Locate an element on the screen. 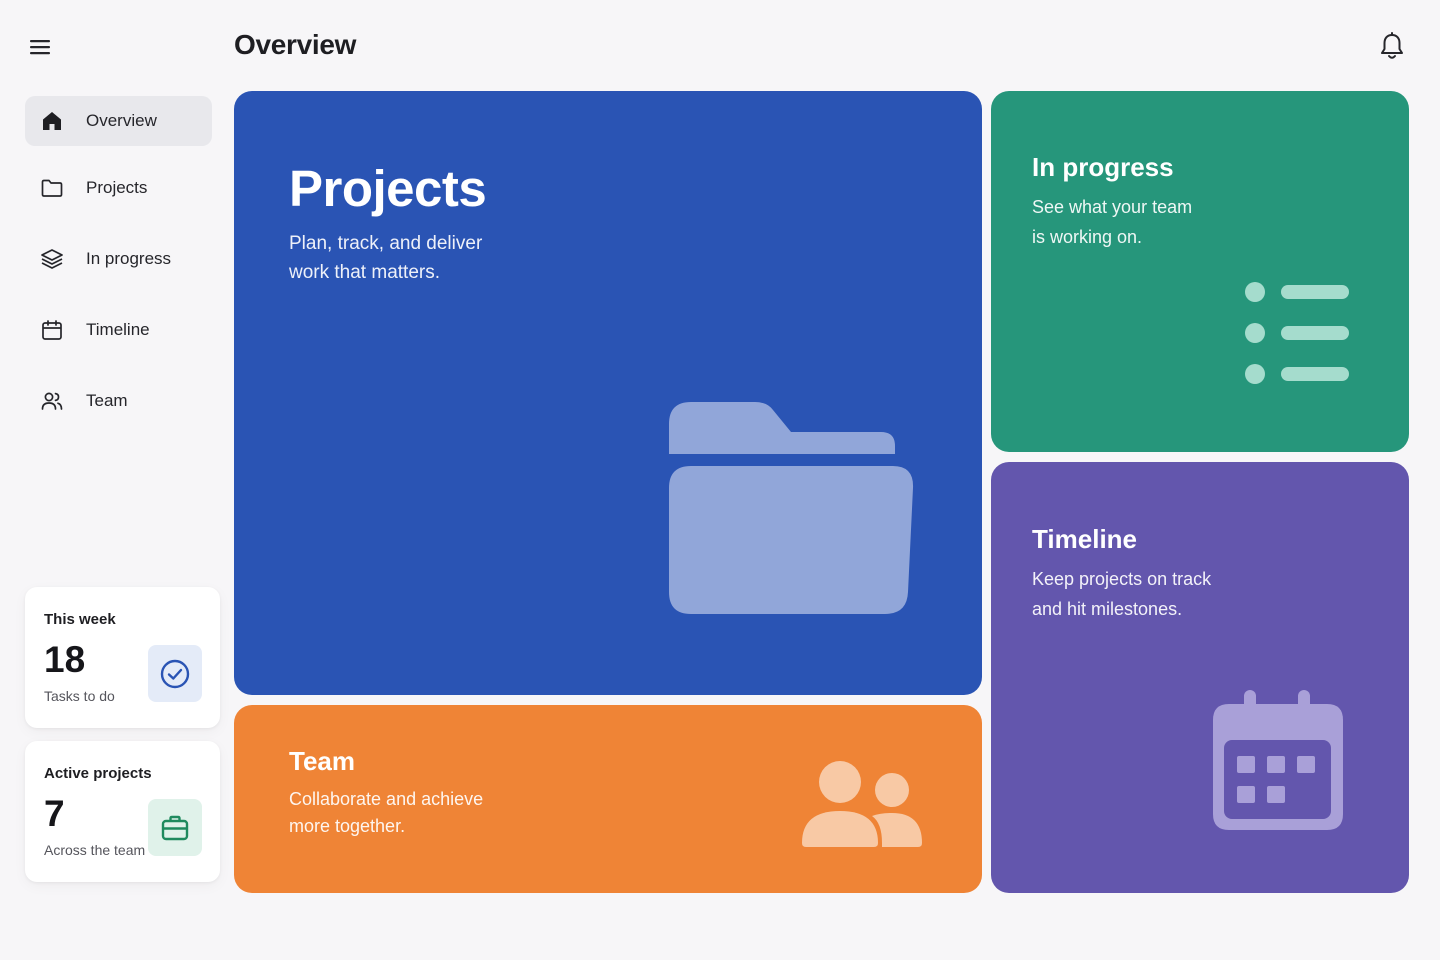 Image resolution: width=1440 pixels, height=960 pixels. stat-subtitle: Tasks to do is located at coordinates (79, 696).